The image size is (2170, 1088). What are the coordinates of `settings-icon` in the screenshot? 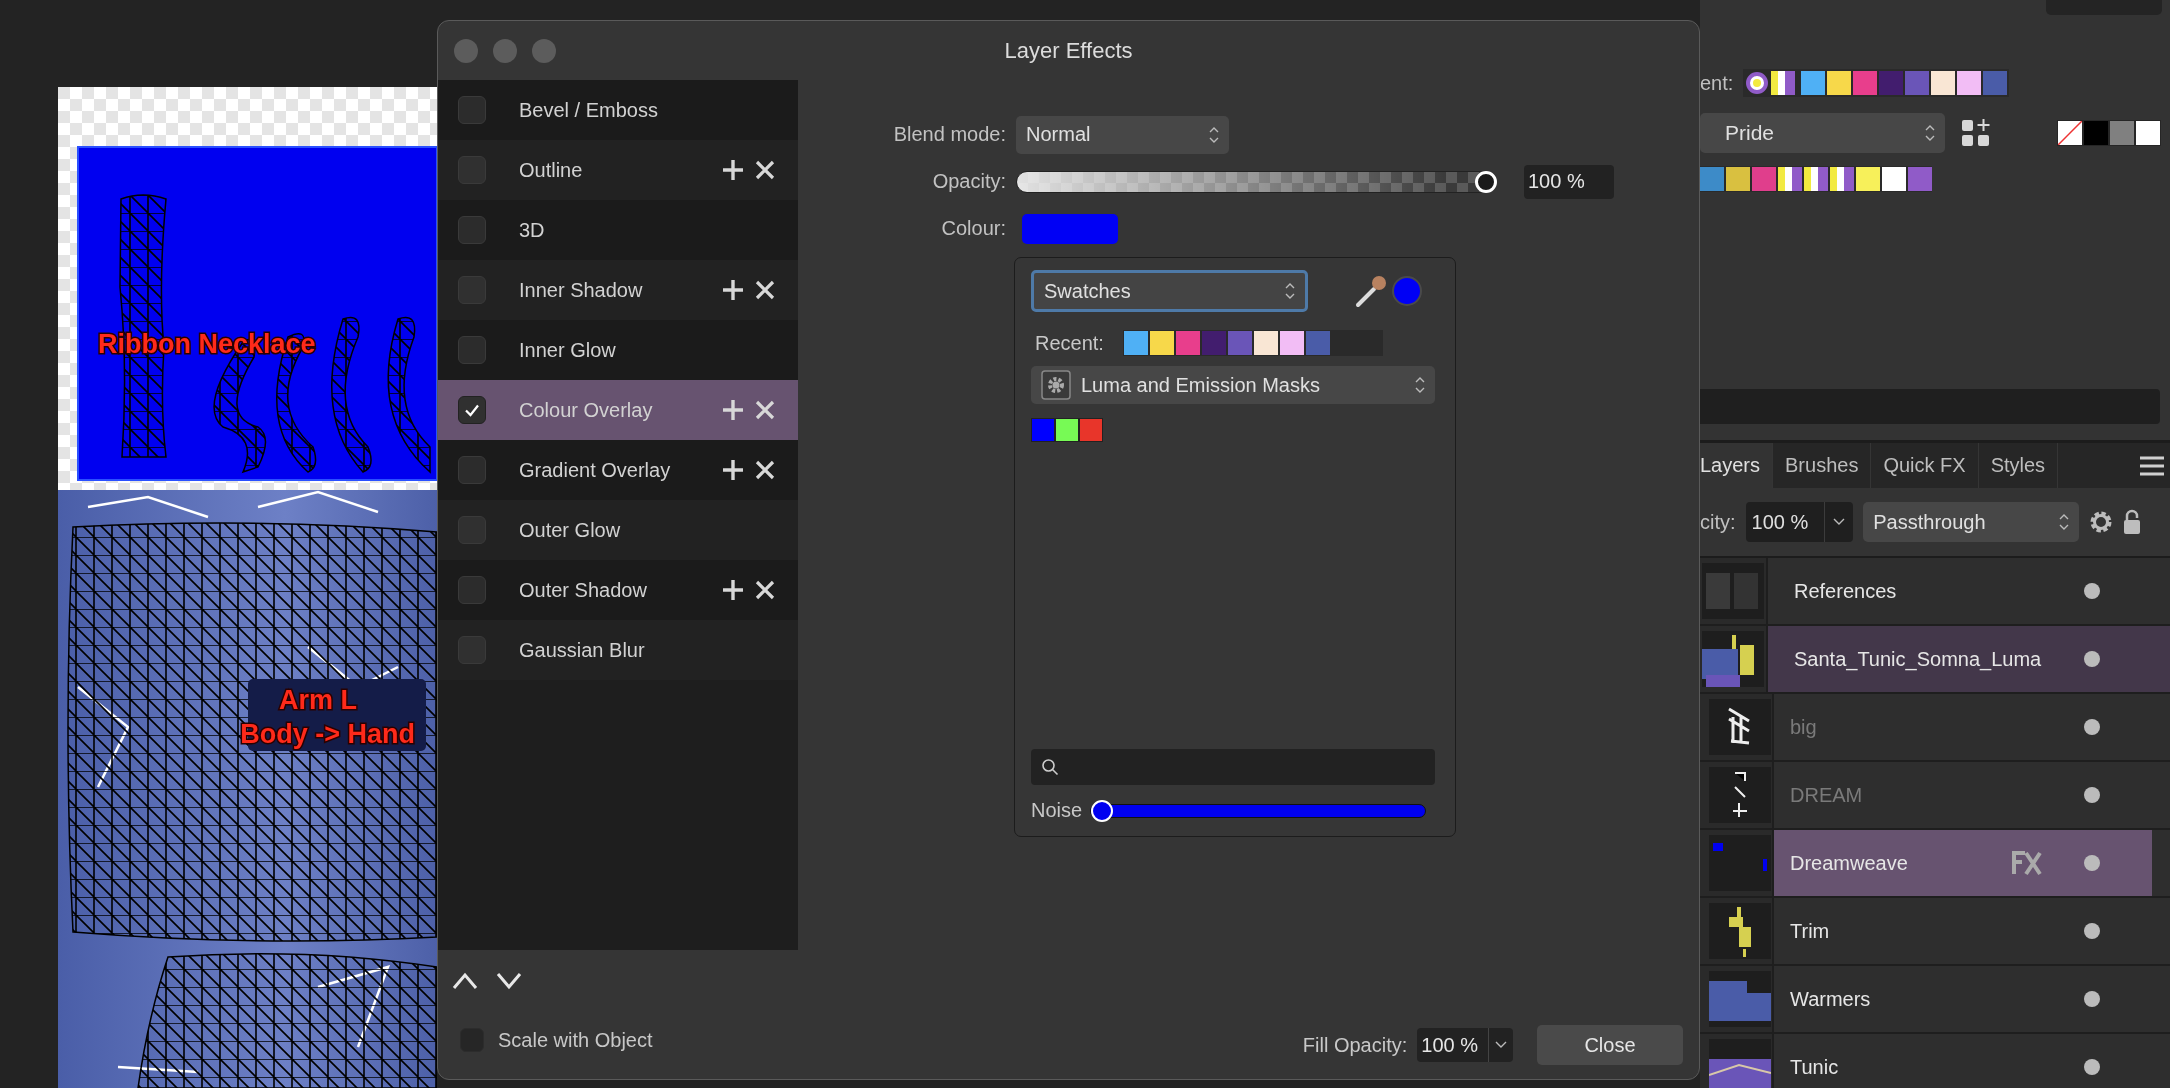 It's located at (2101, 522).